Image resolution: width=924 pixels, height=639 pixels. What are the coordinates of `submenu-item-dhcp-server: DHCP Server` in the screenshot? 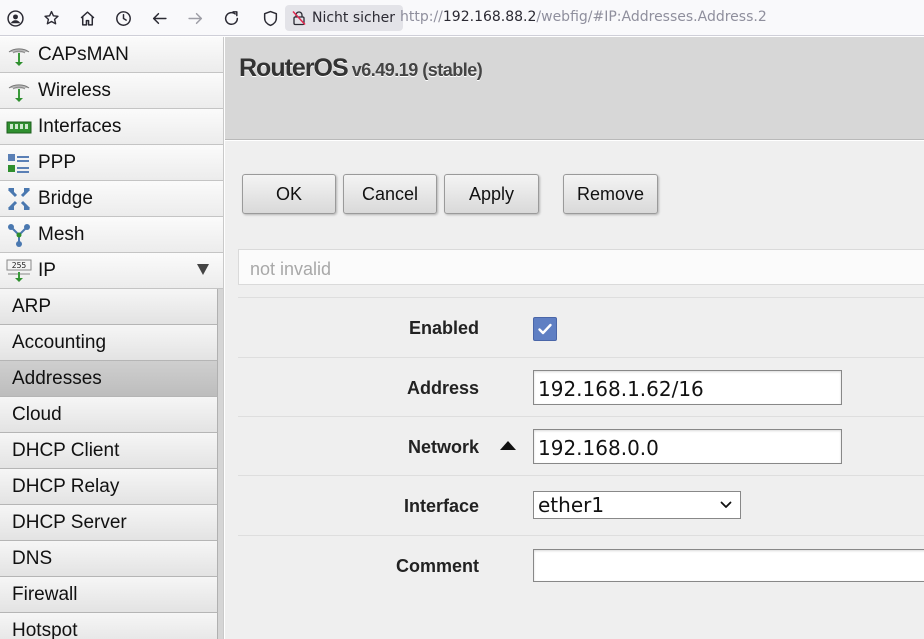 It's located at (109, 523).